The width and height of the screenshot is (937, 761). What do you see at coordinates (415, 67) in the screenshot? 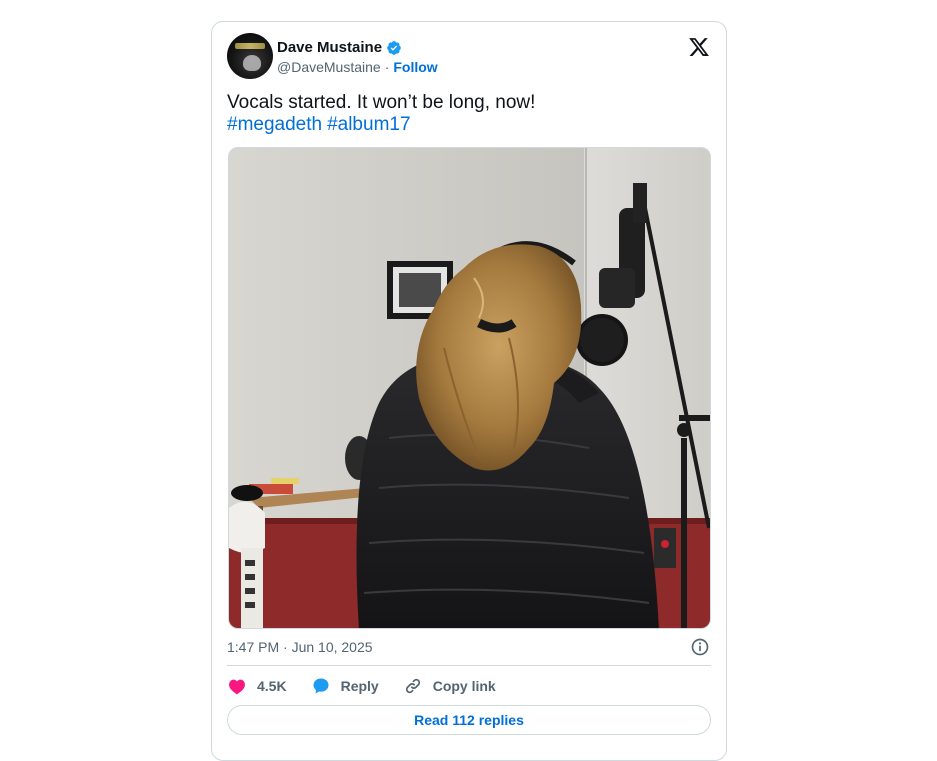
I see `follow-button: Follow` at bounding box center [415, 67].